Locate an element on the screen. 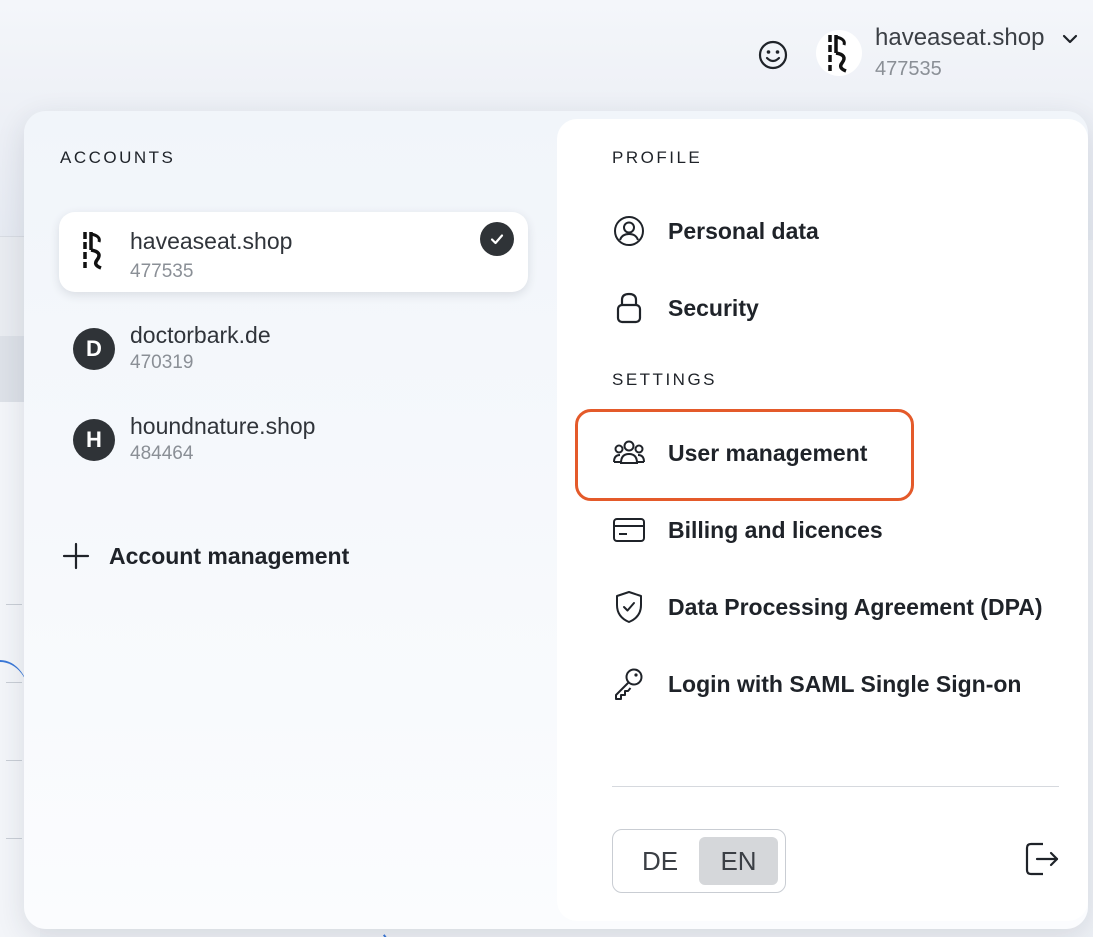 This screenshot has width=1093, height=937. menu-item-label: Security is located at coordinates (713, 307).